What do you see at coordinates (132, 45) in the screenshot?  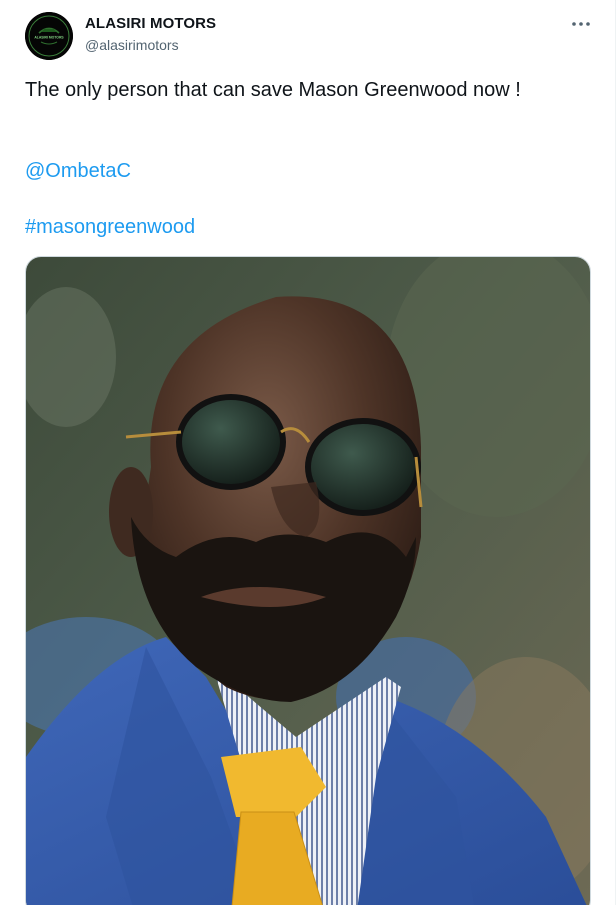 I see `author-handle: @alasirimotors` at bounding box center [132, 45].